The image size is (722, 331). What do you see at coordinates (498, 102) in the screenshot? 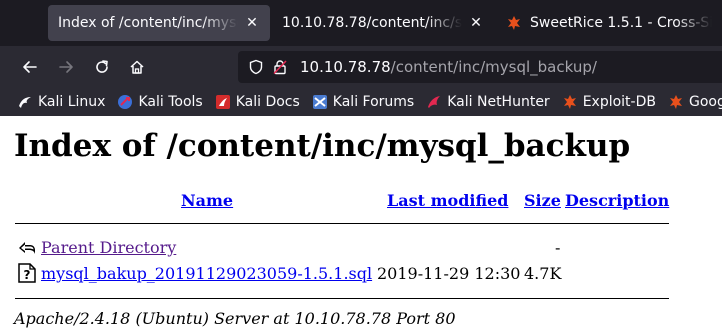
I see `bookmark-label: Kali NetHunter` at bounding box center [498, 102].